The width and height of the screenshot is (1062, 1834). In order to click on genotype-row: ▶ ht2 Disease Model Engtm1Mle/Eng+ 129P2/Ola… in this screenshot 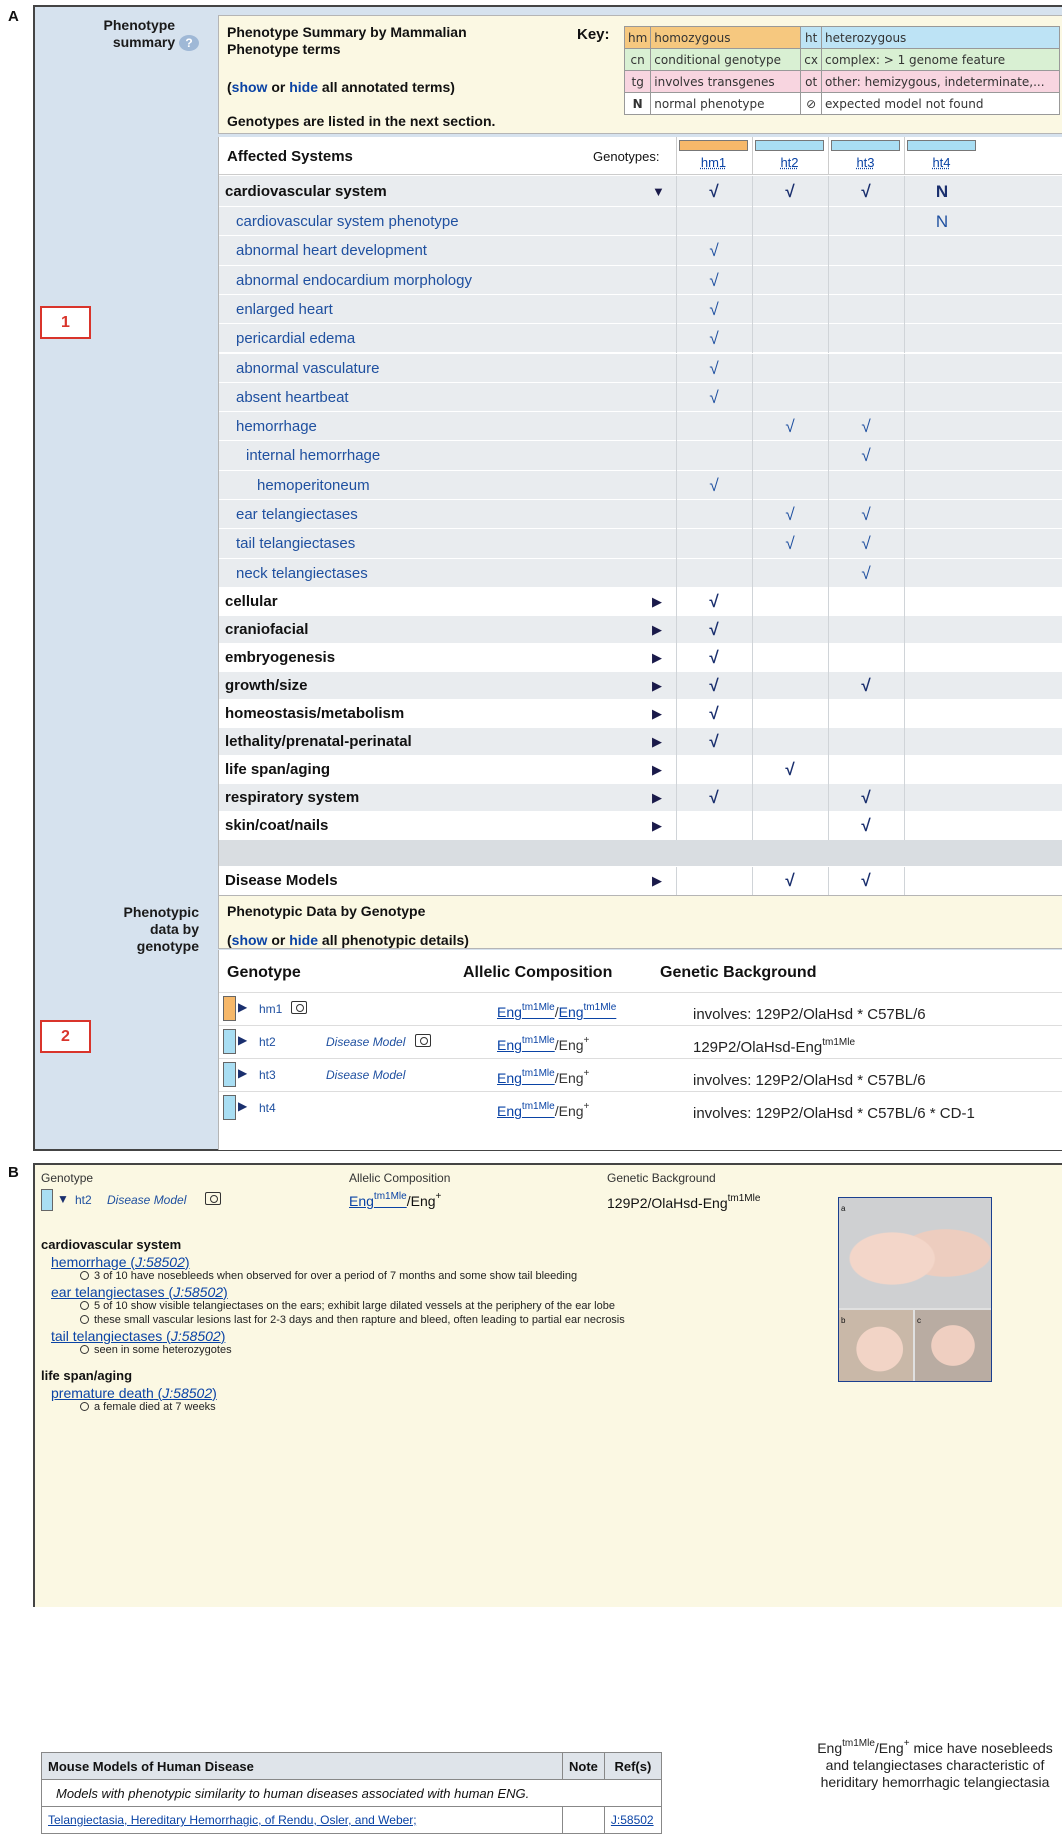, I will do `click(640, 1041)`.